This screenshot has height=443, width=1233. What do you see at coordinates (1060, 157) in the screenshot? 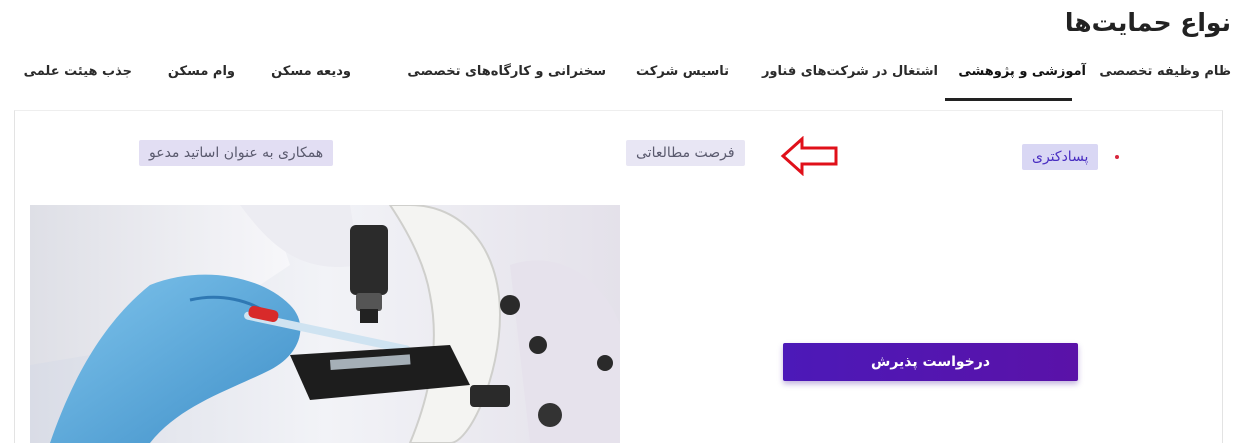
I see `chip-postdoc: پسادکتری` at bounding box center [1060, 157].